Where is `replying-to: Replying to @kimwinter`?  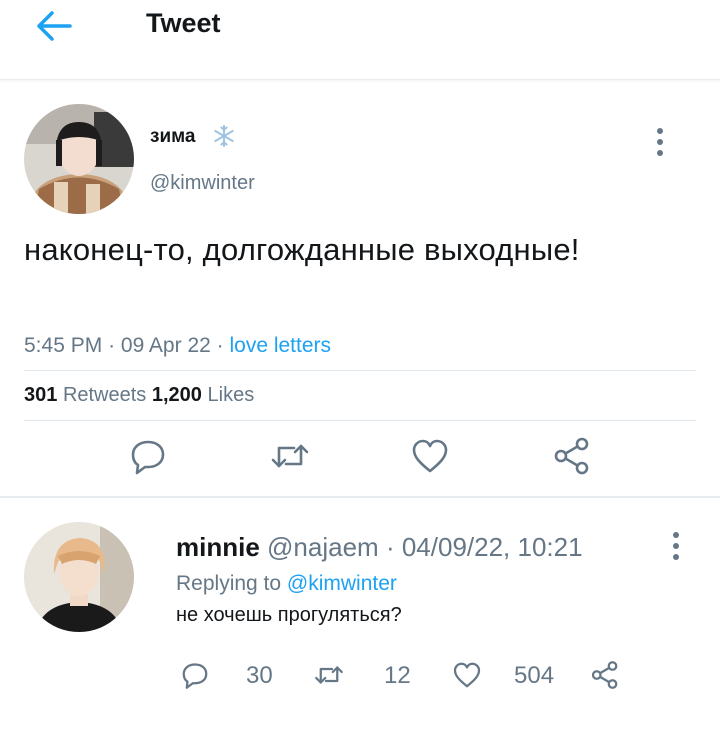 replying-to: Replying to @kimwinter is located at coordinates (286, 584).